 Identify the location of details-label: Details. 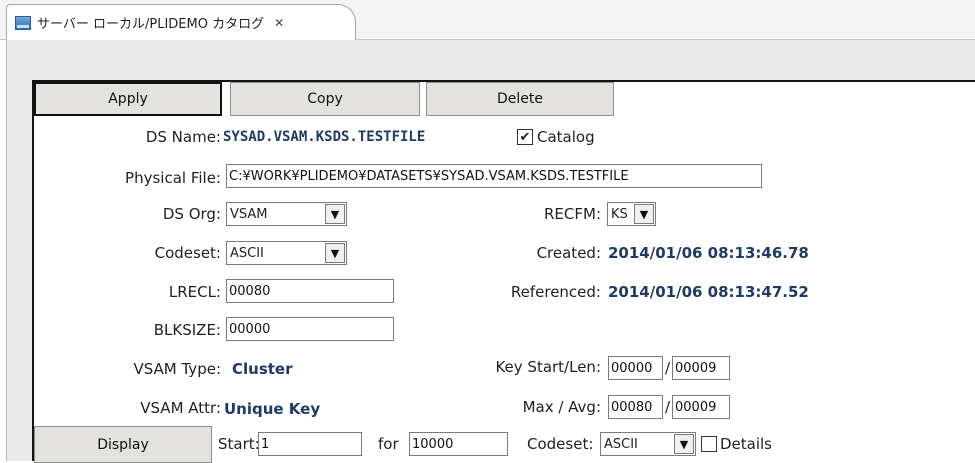
(746, 444).